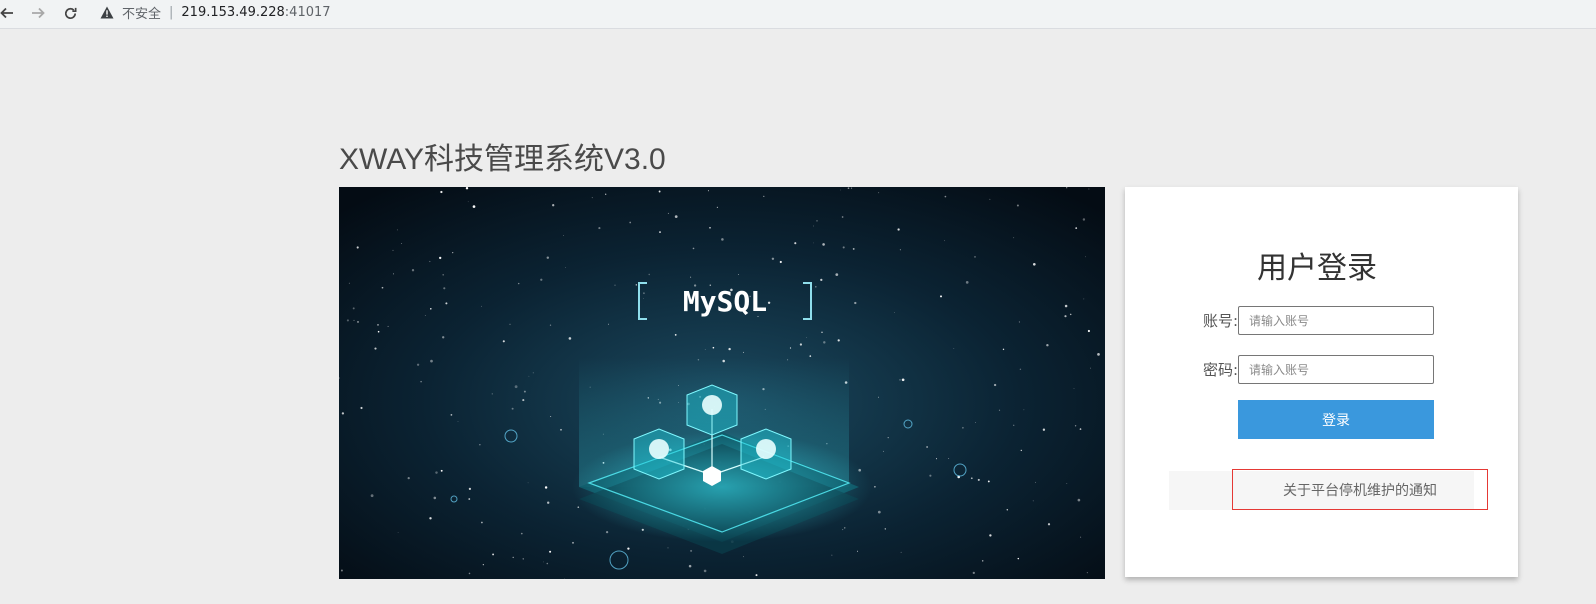 The width and height of the screenshot is (1596, 604). What do you see at coordinates (70, 13) in the screenshot?
I see `reload-icon` at bounding box center [70, 13].